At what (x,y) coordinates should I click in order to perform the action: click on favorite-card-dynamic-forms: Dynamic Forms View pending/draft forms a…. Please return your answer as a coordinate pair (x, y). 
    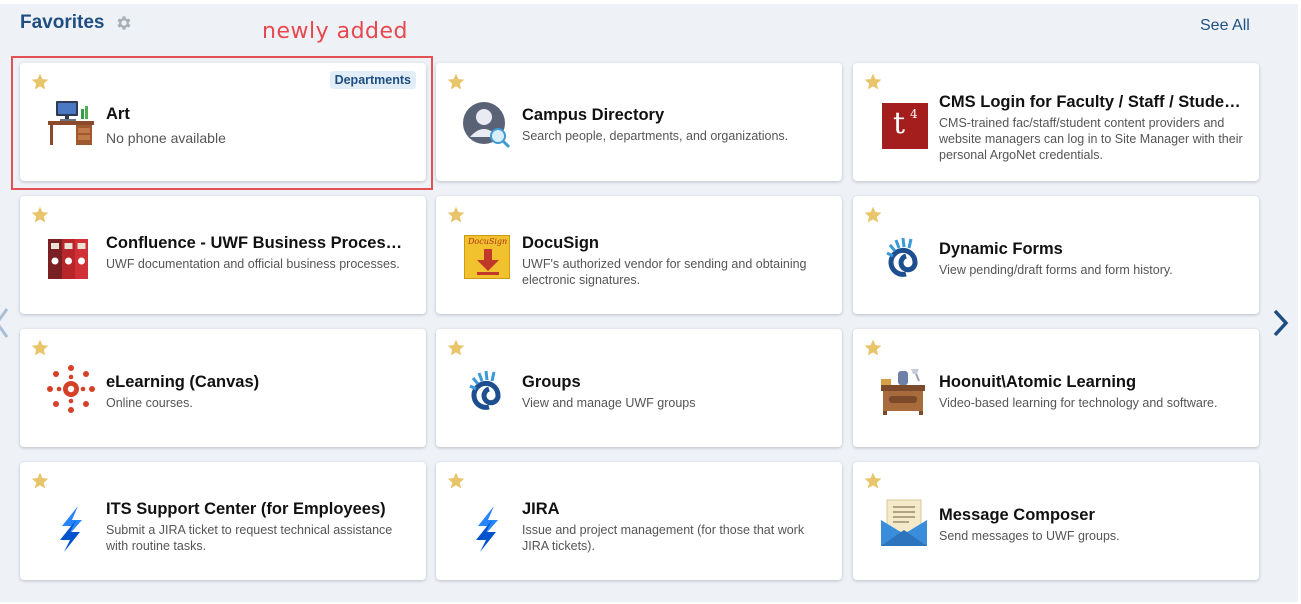
    Looking at the image, I should click on (1056, 255).